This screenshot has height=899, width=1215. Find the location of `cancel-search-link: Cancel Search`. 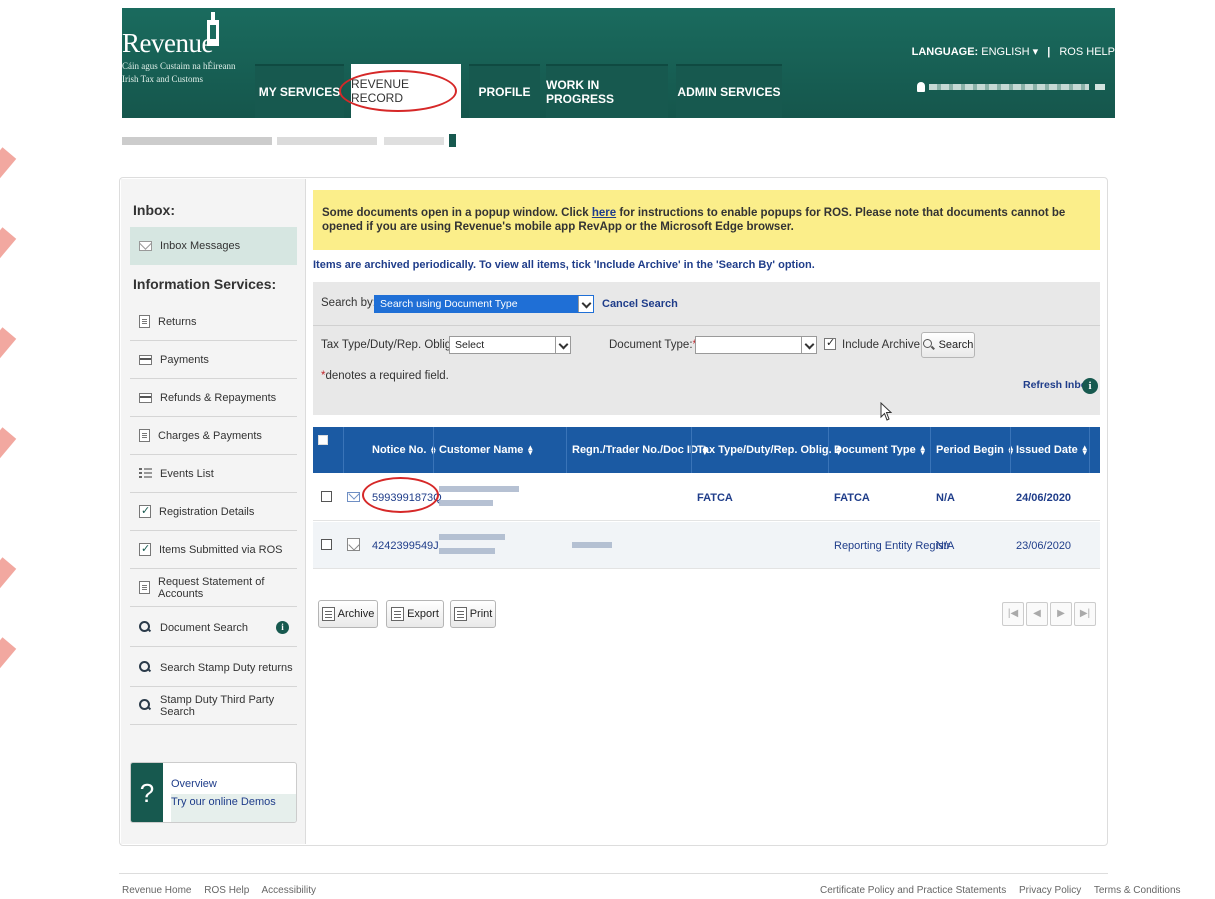

cancel-search-link: Cancel Search is located at coordinates (640, 304).